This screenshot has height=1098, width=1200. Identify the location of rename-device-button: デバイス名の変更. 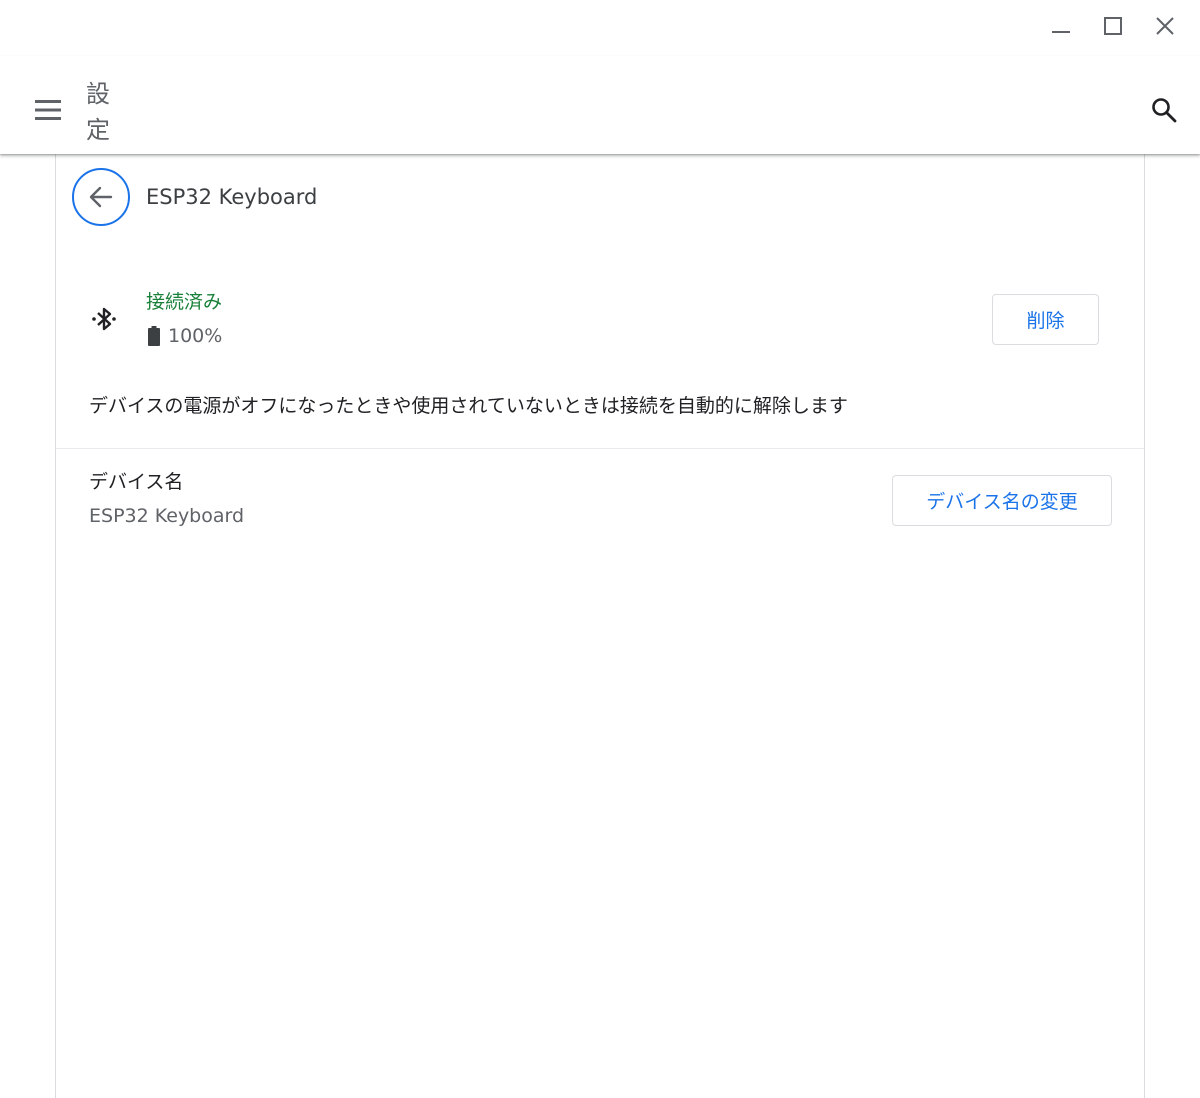
(1002, 500).